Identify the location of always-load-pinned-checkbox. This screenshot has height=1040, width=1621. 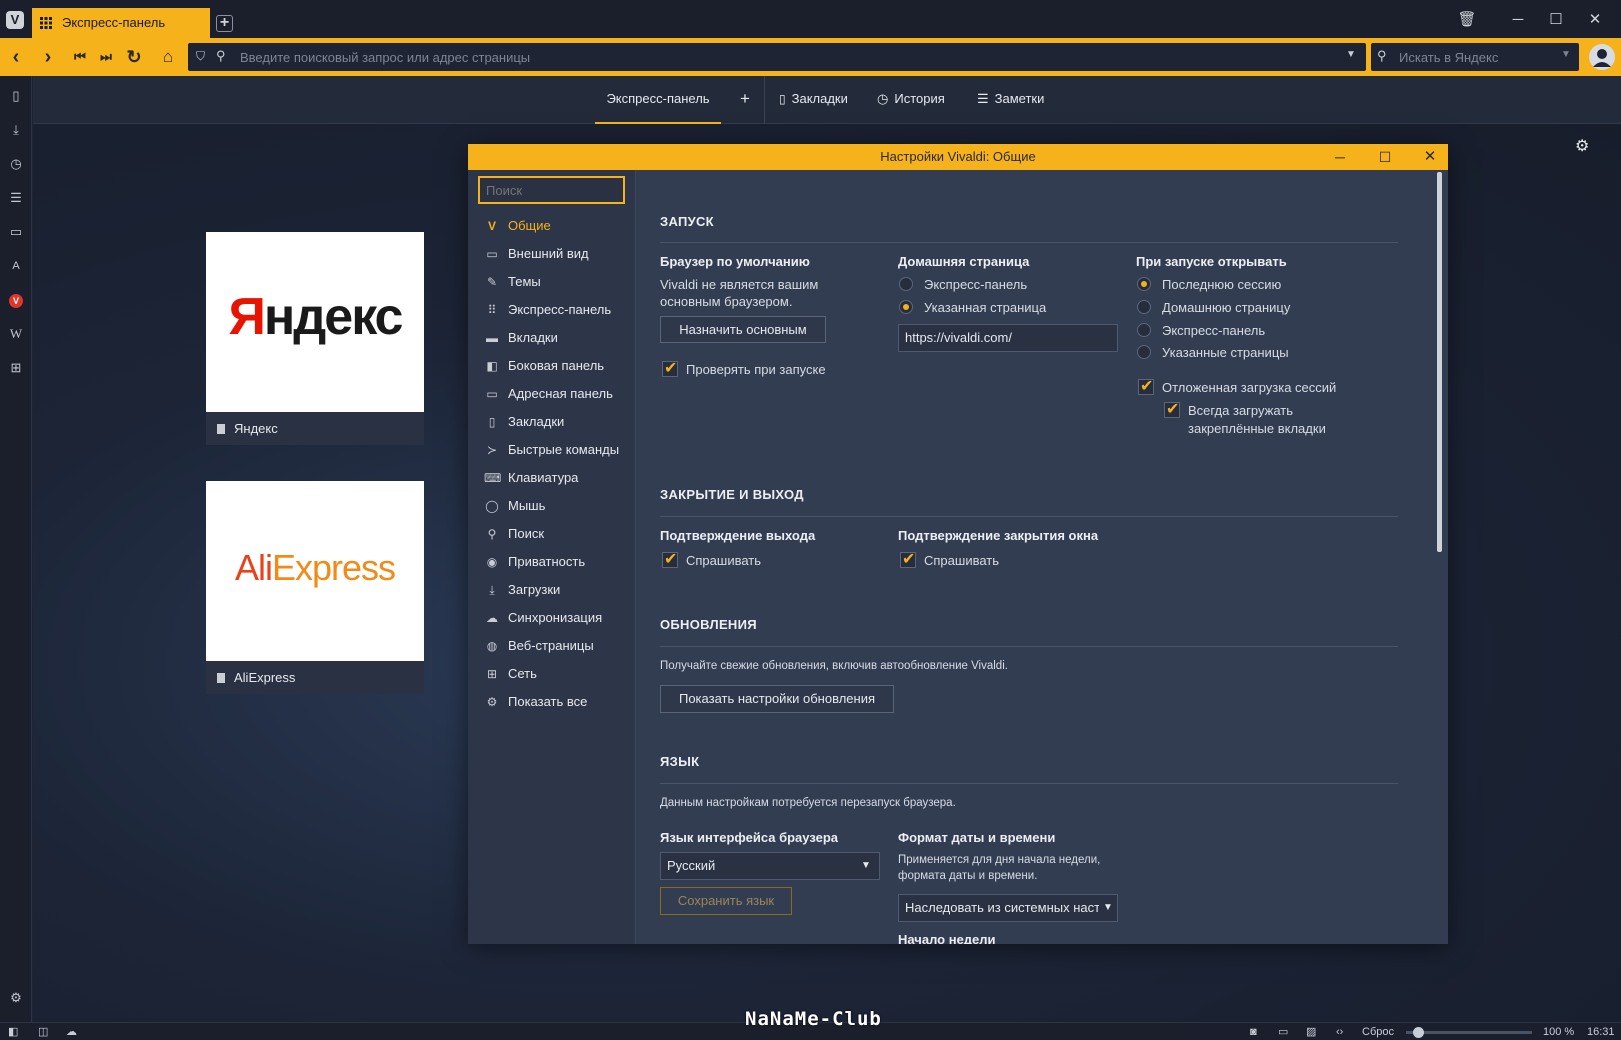
(1172, 410).